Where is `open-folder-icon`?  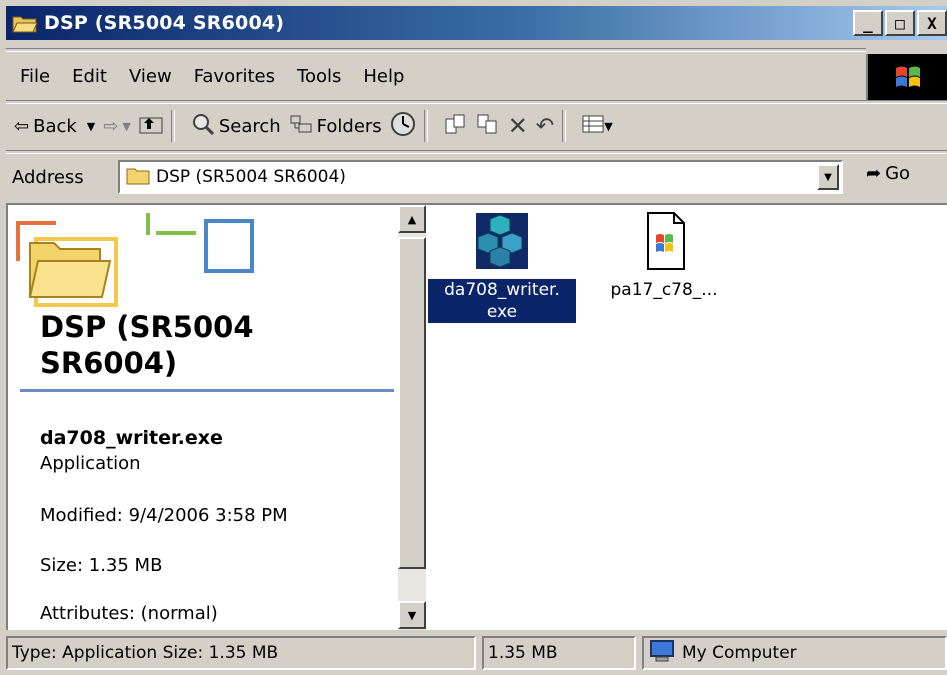 open-folder-icon is located at coordinates (25, 23).